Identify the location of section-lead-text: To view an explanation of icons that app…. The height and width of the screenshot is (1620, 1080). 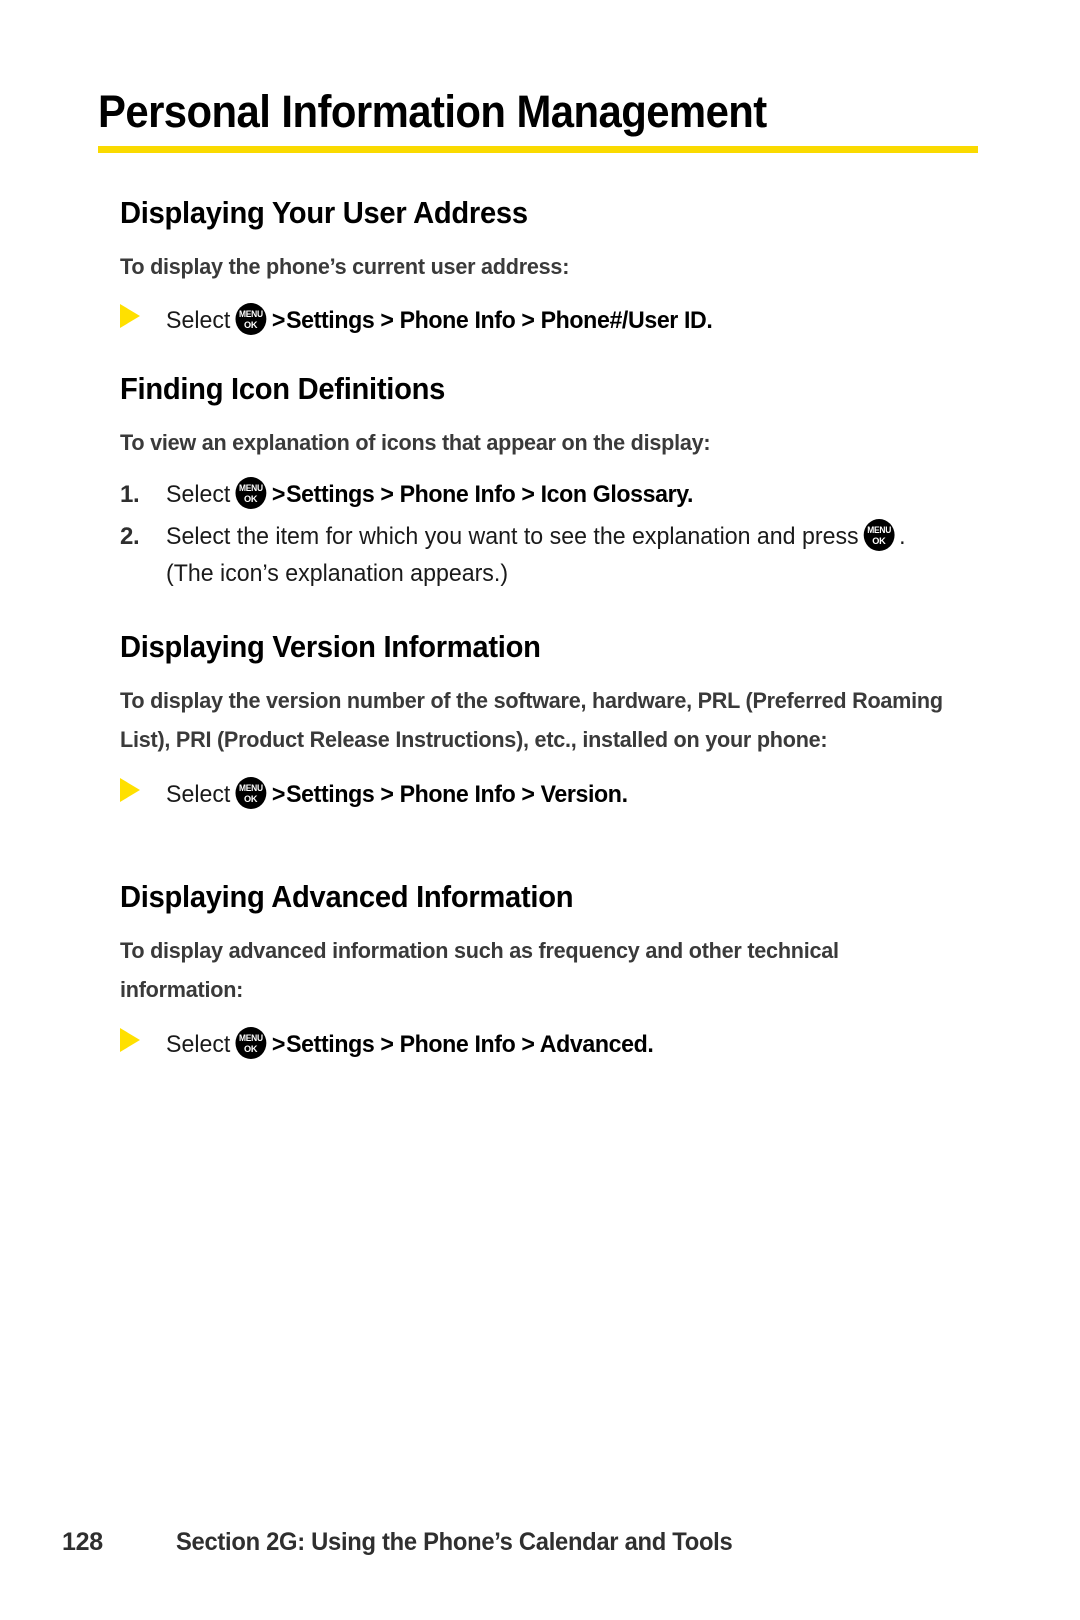
(415, 443).